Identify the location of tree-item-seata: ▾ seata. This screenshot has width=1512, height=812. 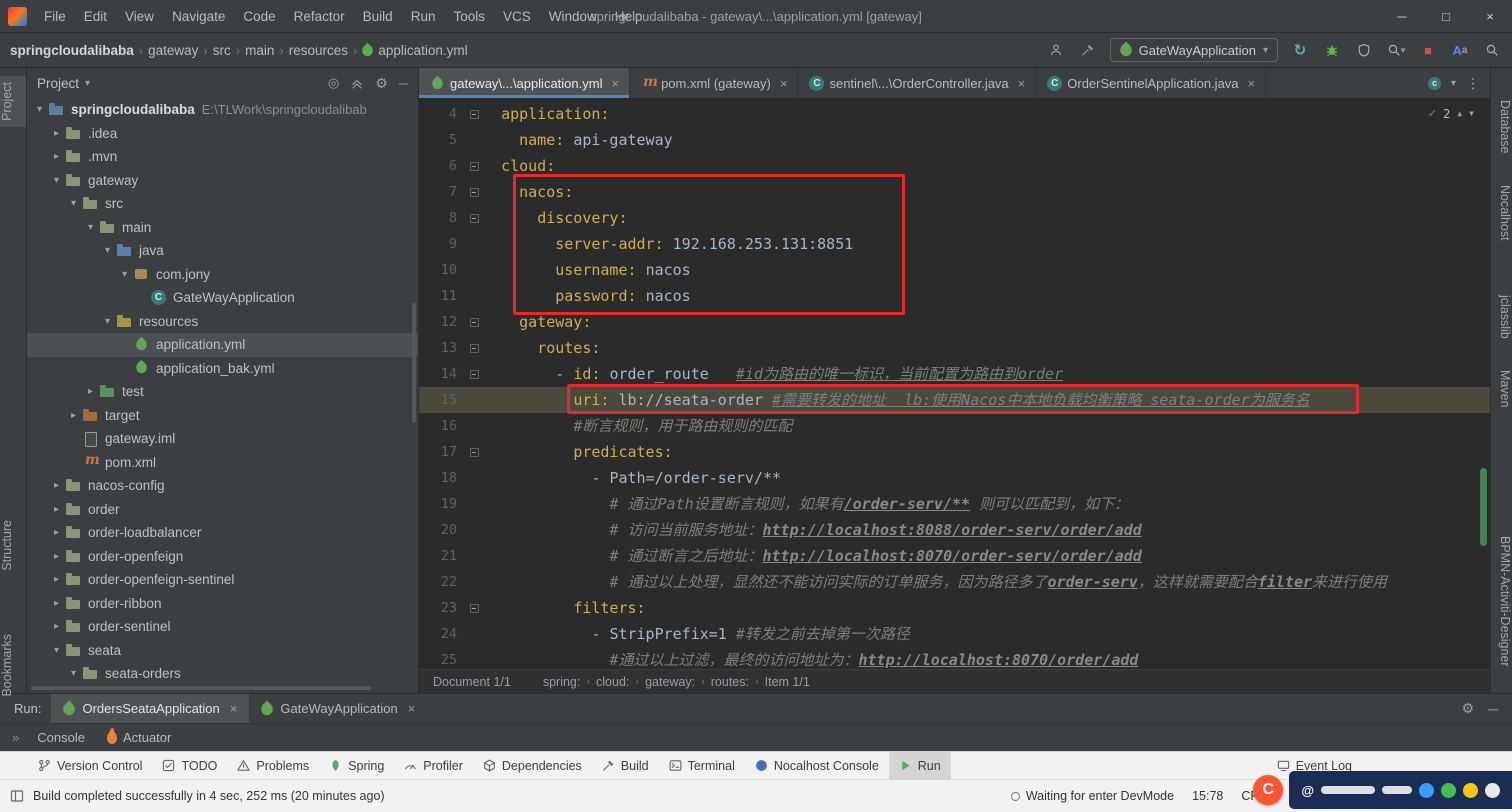
(222, 651).